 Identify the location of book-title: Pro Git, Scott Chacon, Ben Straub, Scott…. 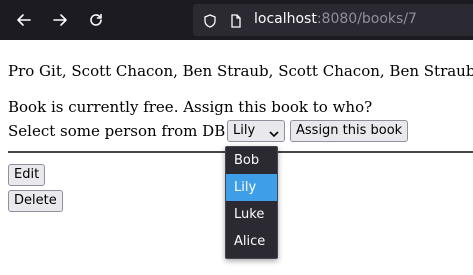
(240, 71).